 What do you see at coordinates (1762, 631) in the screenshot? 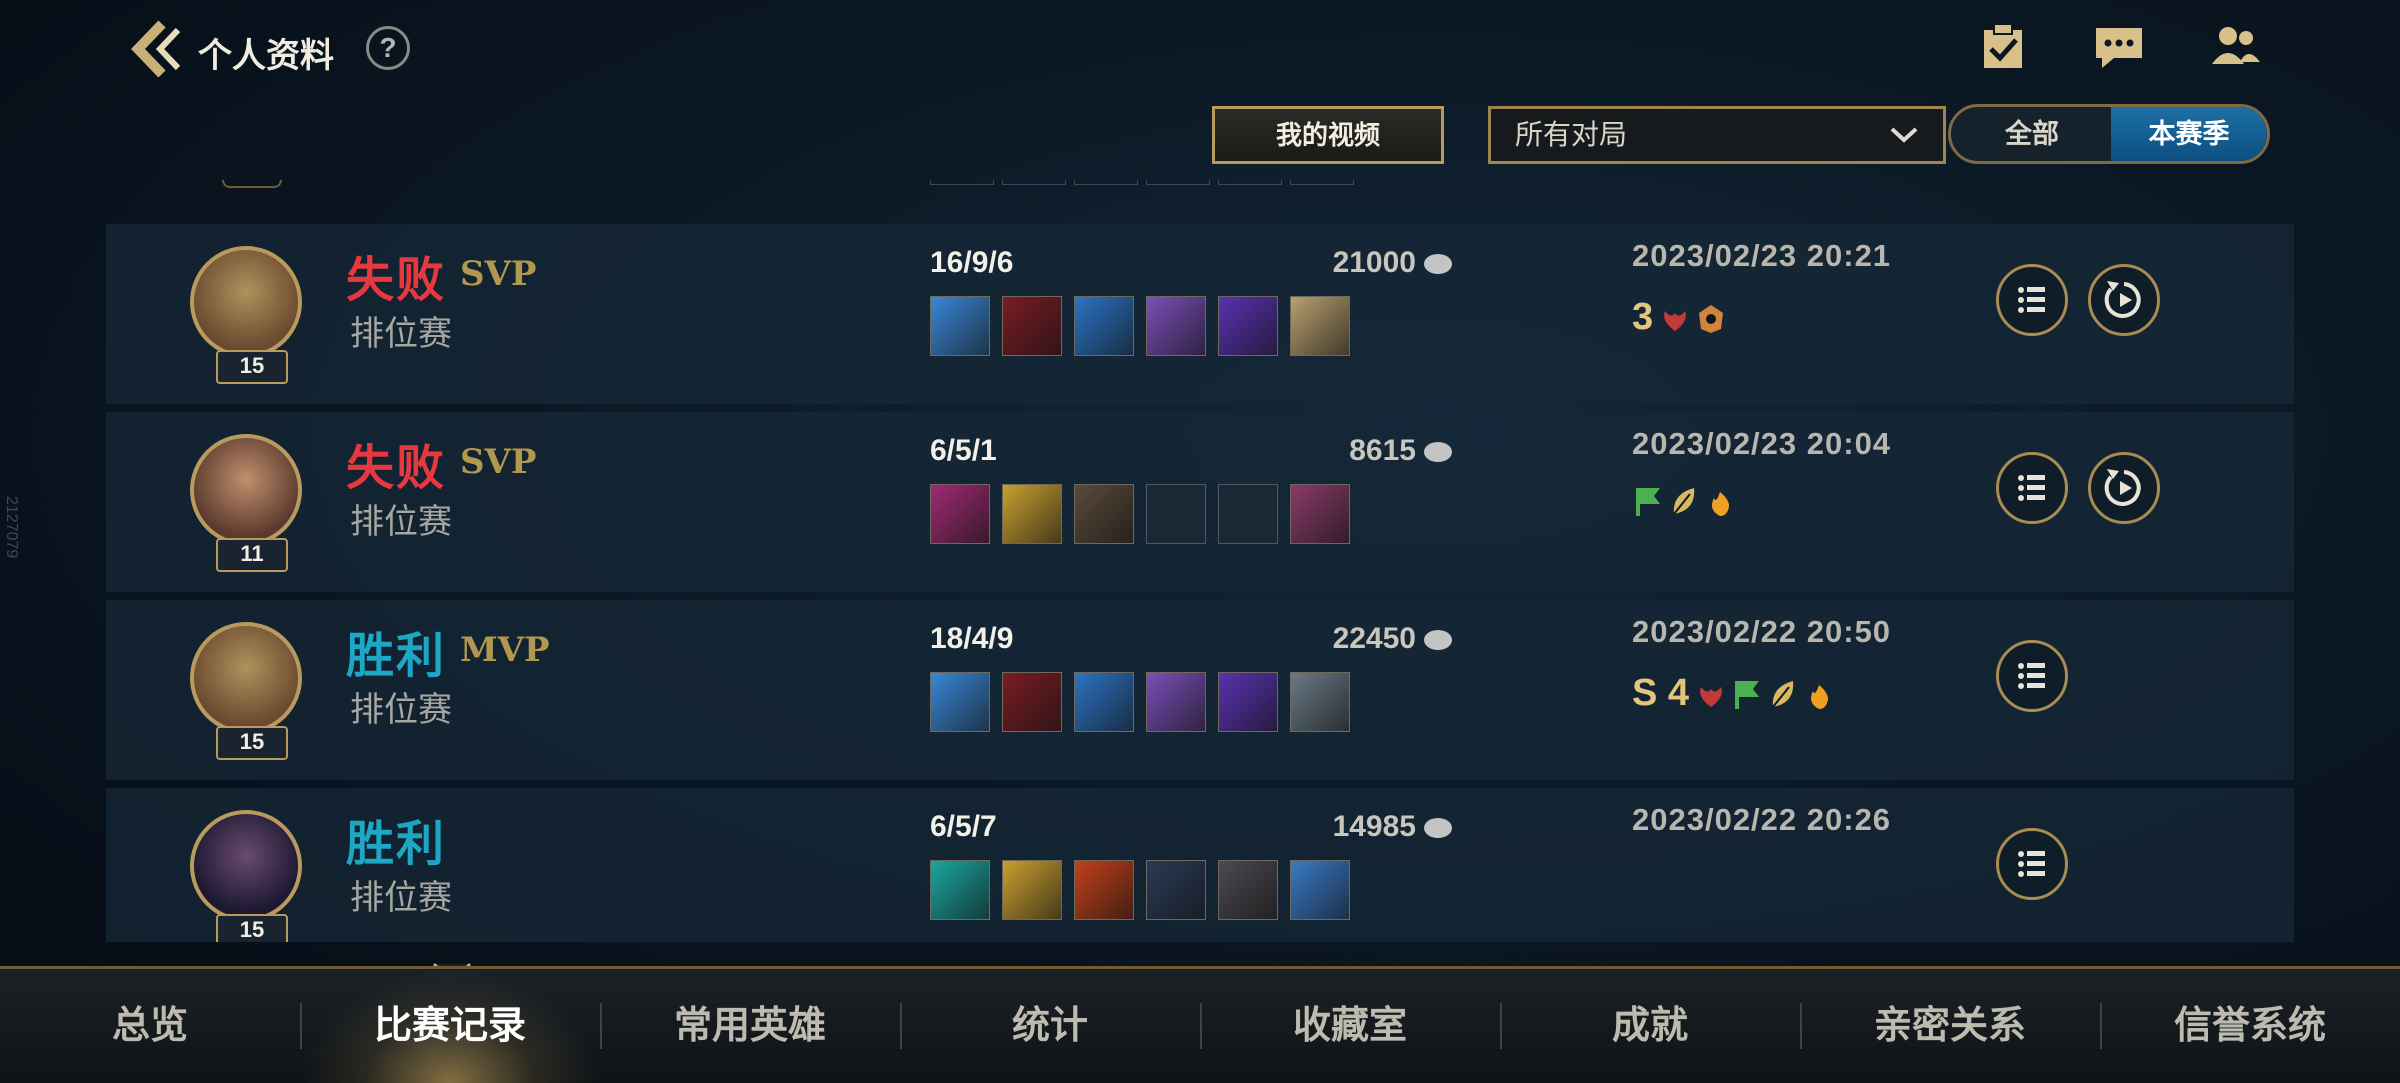
I see `match-date: 2023/02/22 20:50` at bounding box center [1762, 631].